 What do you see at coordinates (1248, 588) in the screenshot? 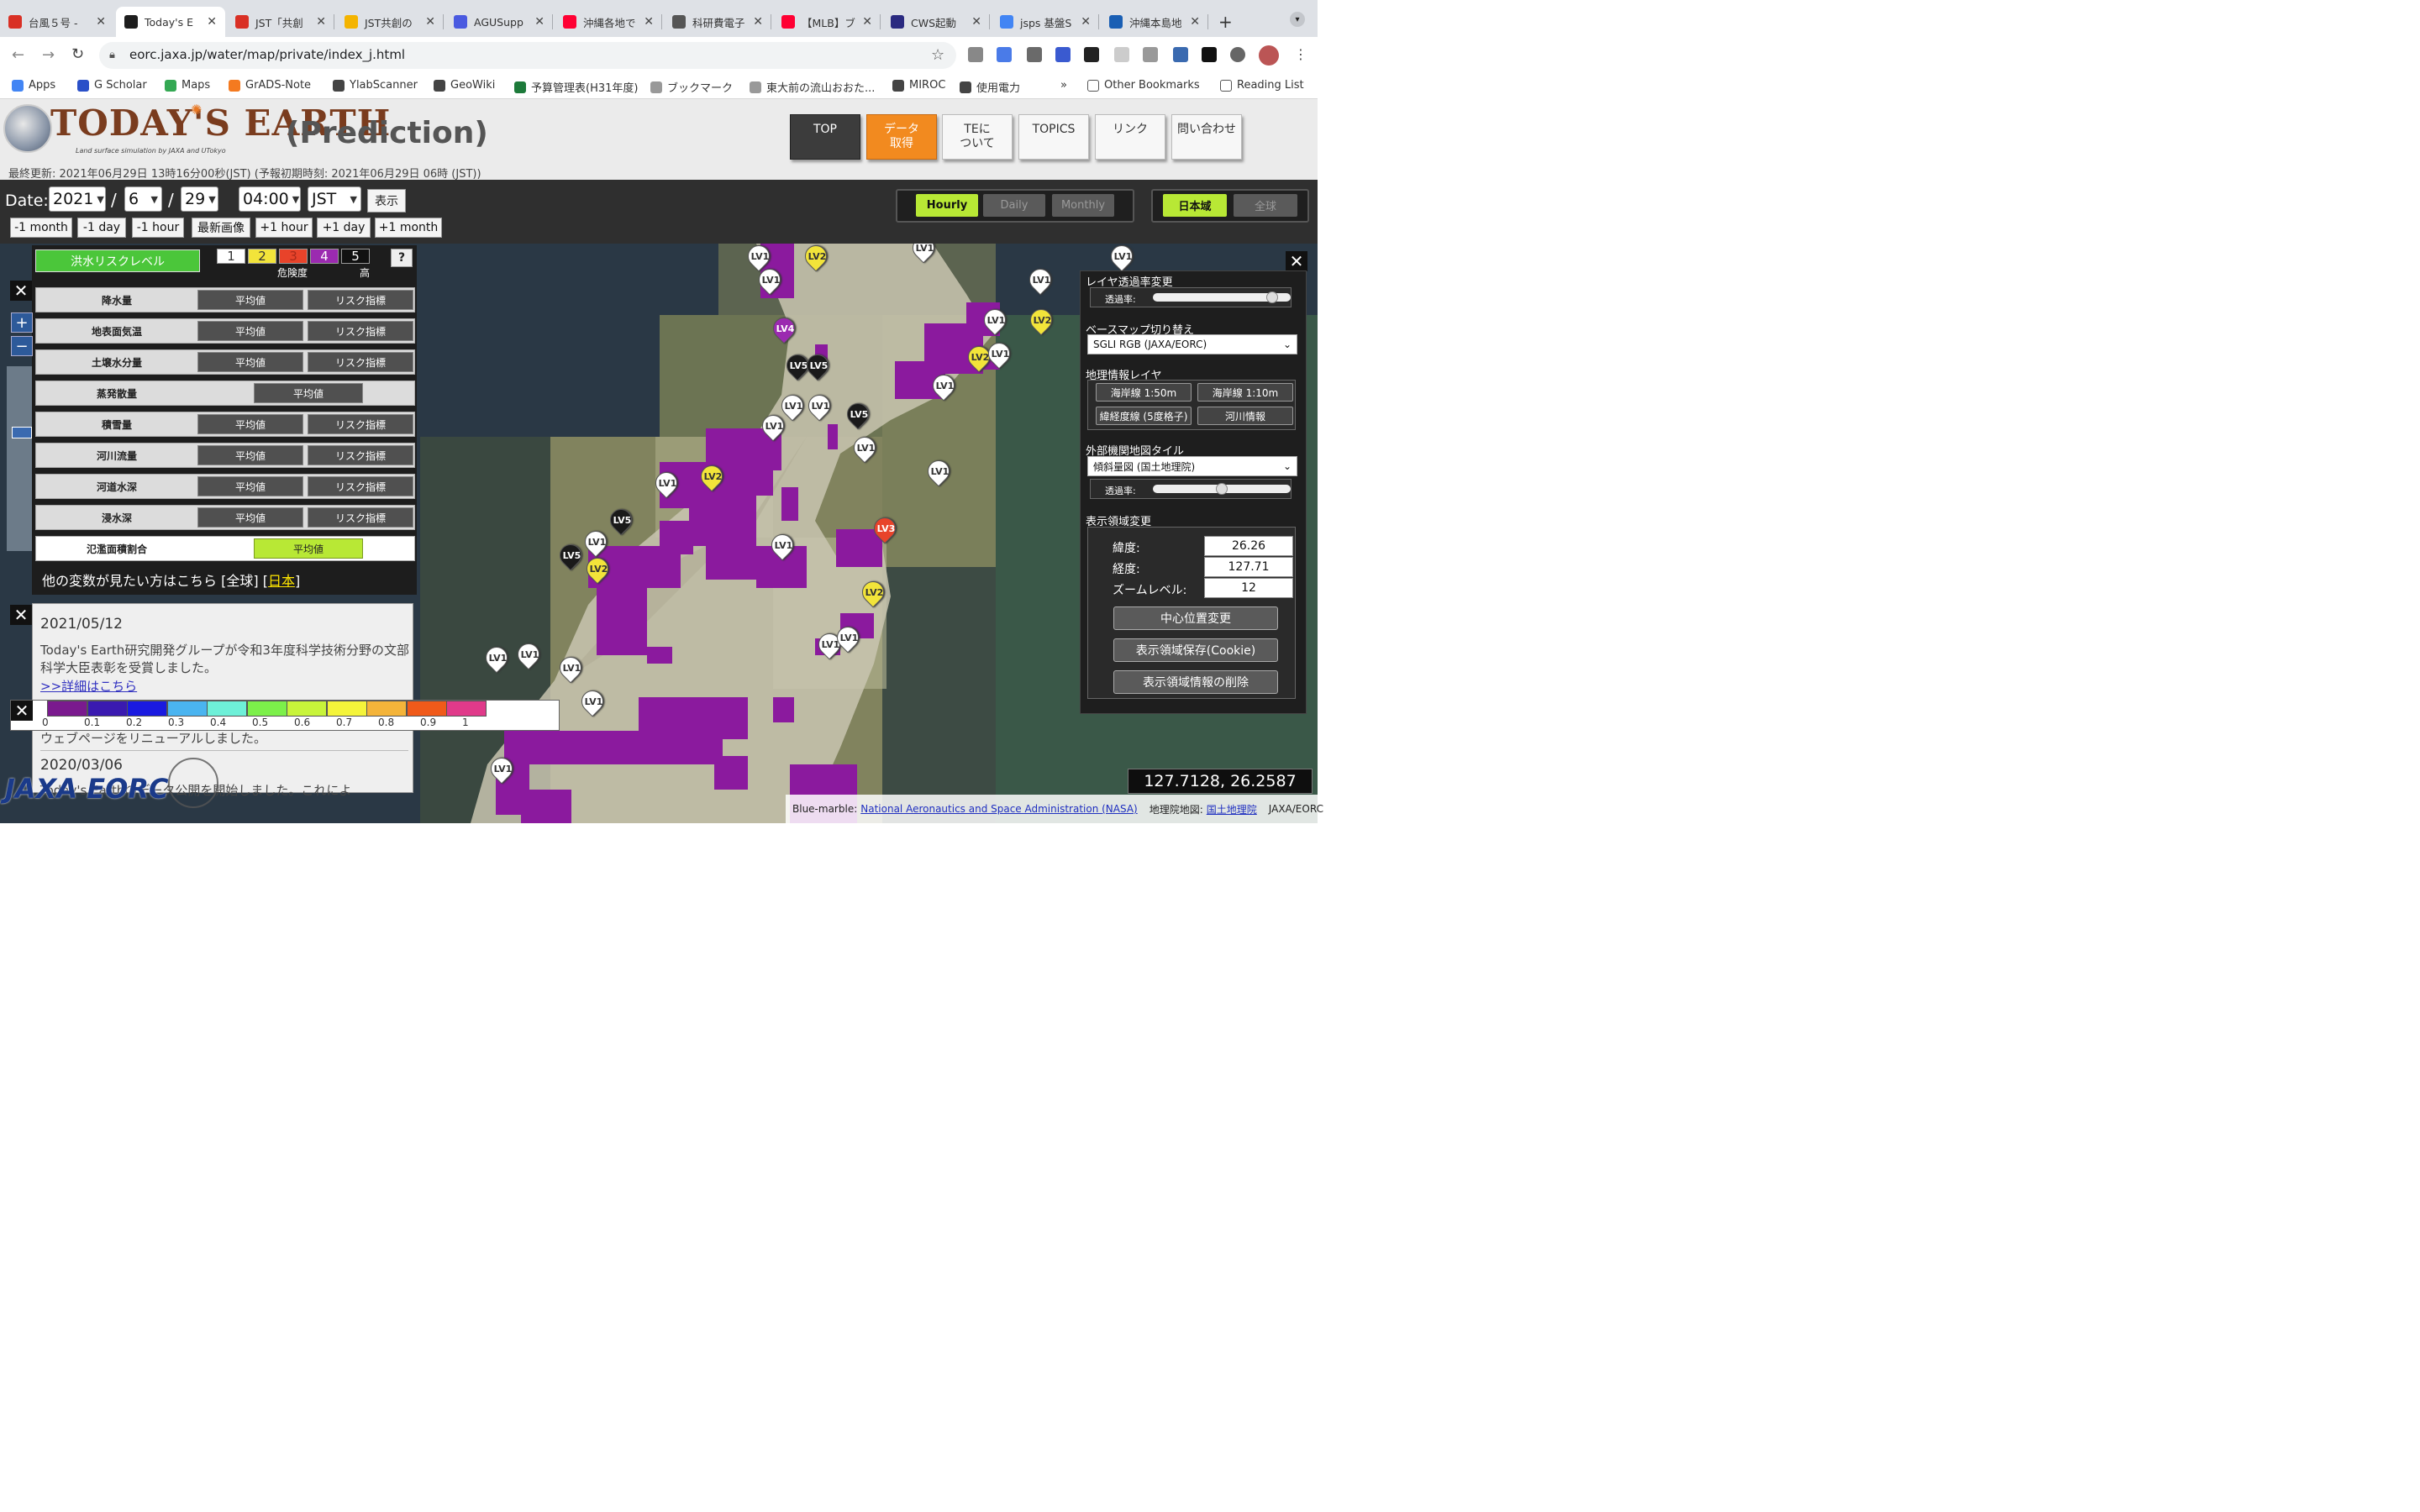
I see `zoom-level-input: 12` at bounding box center [1248, 588].